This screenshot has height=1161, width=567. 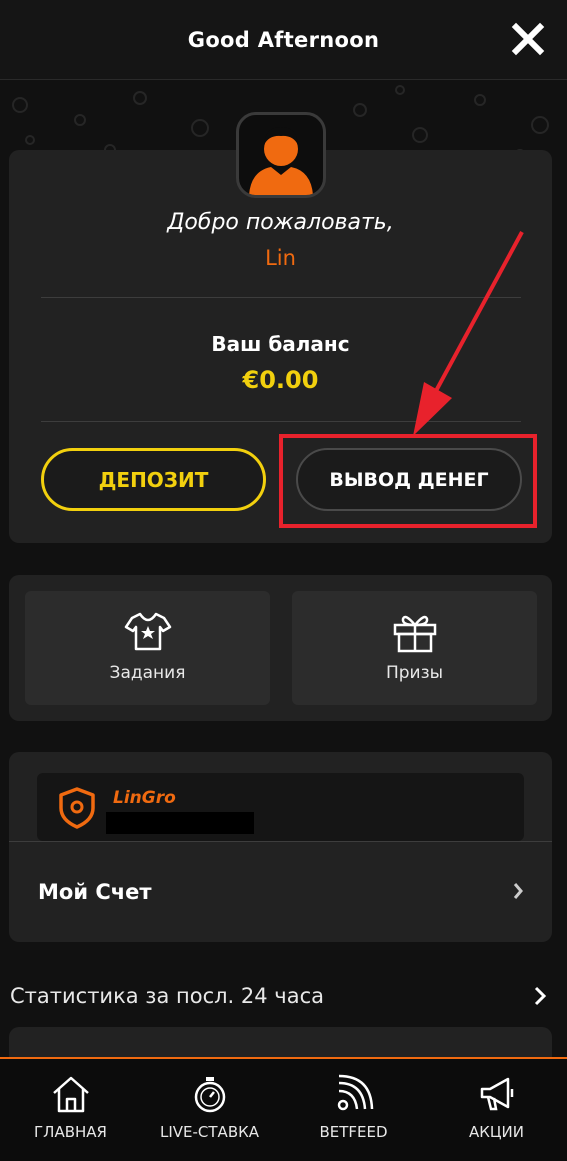 I want to click on page-title: Good Afternoon, so click(x=283, y=40).